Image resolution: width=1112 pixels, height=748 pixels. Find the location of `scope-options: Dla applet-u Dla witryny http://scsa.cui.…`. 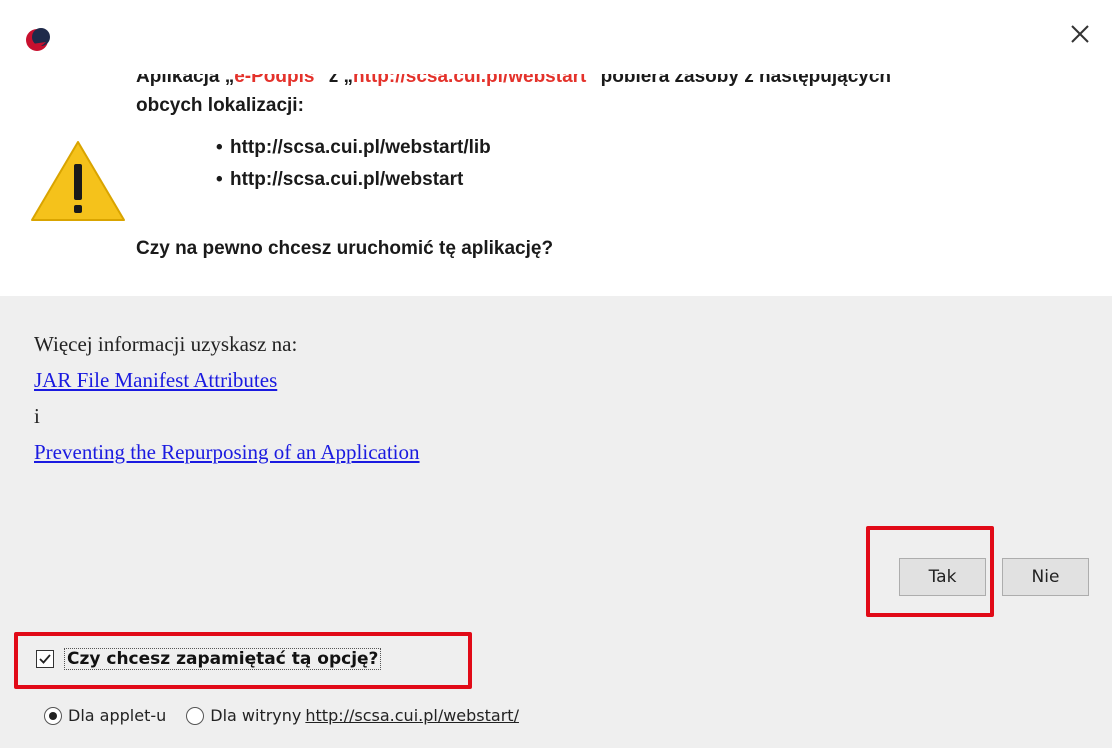

scope-options: Dla applet-u Dla witryny http://scsa.cui.… is located at coordinates (281, 715).